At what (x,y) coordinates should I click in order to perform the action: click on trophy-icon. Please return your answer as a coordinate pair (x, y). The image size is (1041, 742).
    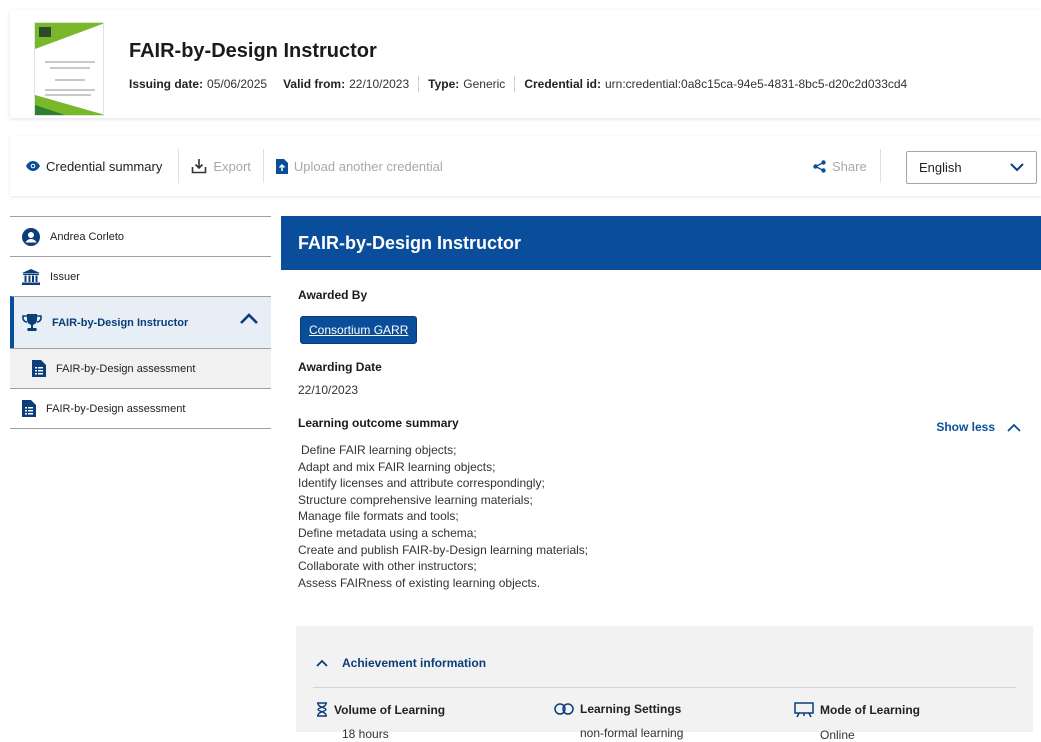
    Looking at the image, I should click on (32, 322).